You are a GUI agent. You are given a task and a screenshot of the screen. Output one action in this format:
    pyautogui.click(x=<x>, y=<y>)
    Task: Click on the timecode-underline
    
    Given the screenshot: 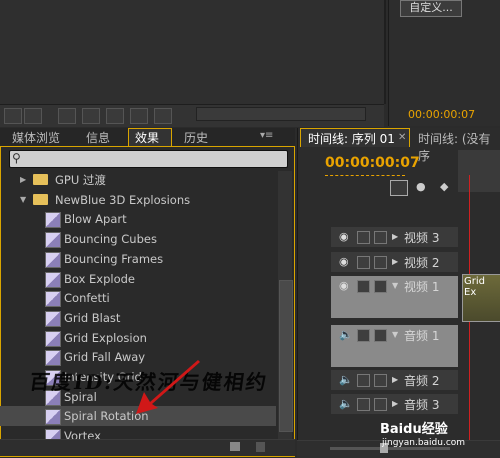 What is the action you would take?
    pyautogui.click(x=365, y=175)
    